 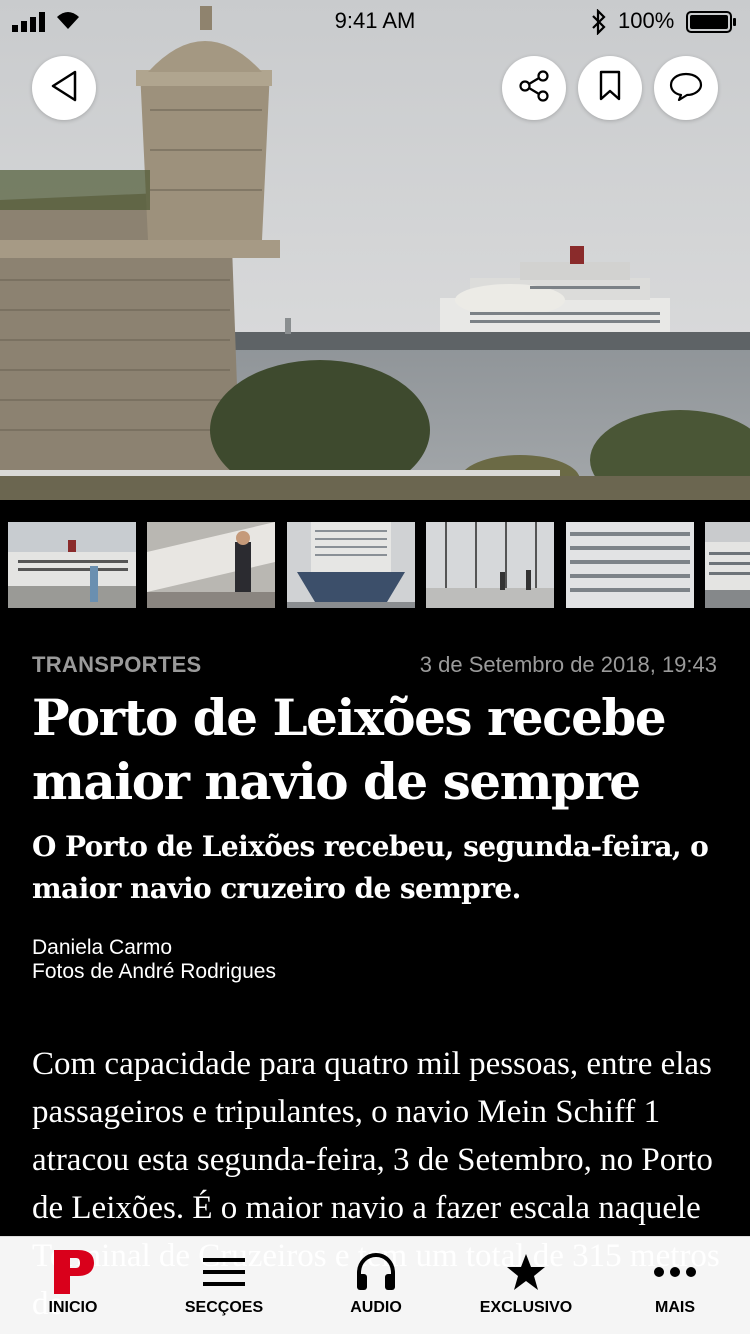 I want to click on comments-button, so click(x=686, y=88).